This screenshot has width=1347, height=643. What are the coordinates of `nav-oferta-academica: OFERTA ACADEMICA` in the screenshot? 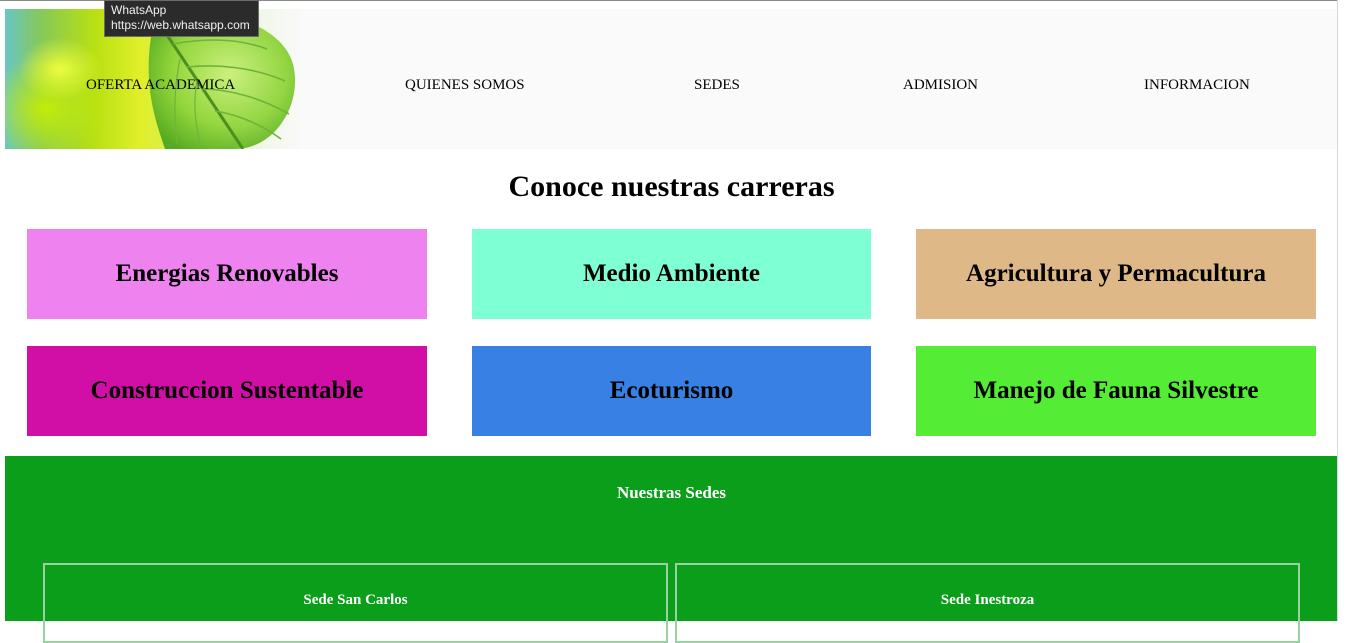 It's located at (160, 85).